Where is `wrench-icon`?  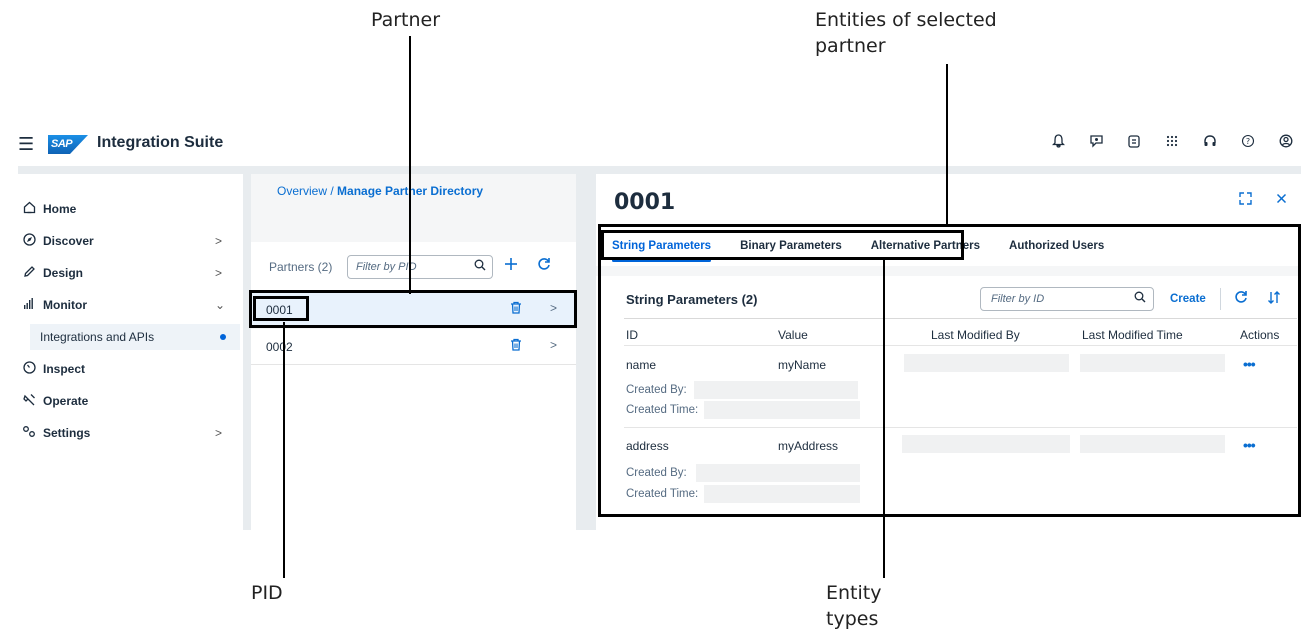
wrench-icon is located at coordinates (29, 401).